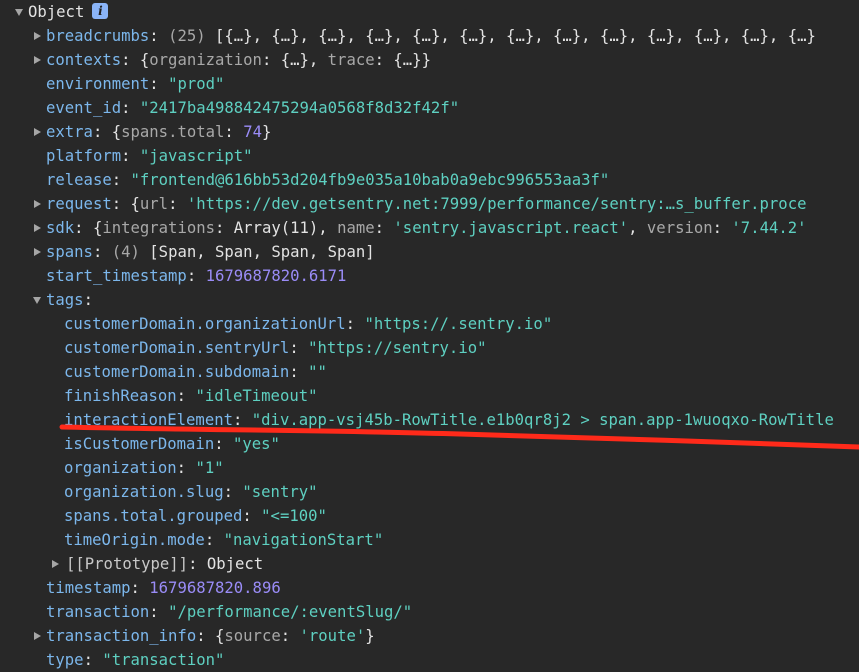 The image size is (859, 672). What do you see at coordinates (69, 252) in the screenshot?
I see `property-key: spans` at bounding box center [69, 252].